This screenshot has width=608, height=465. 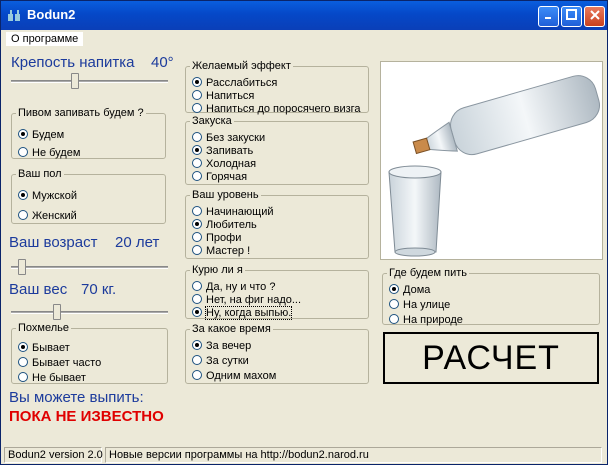 I want to click on calculate-button: РАСЧЕТ, so click(x=491, y=358).